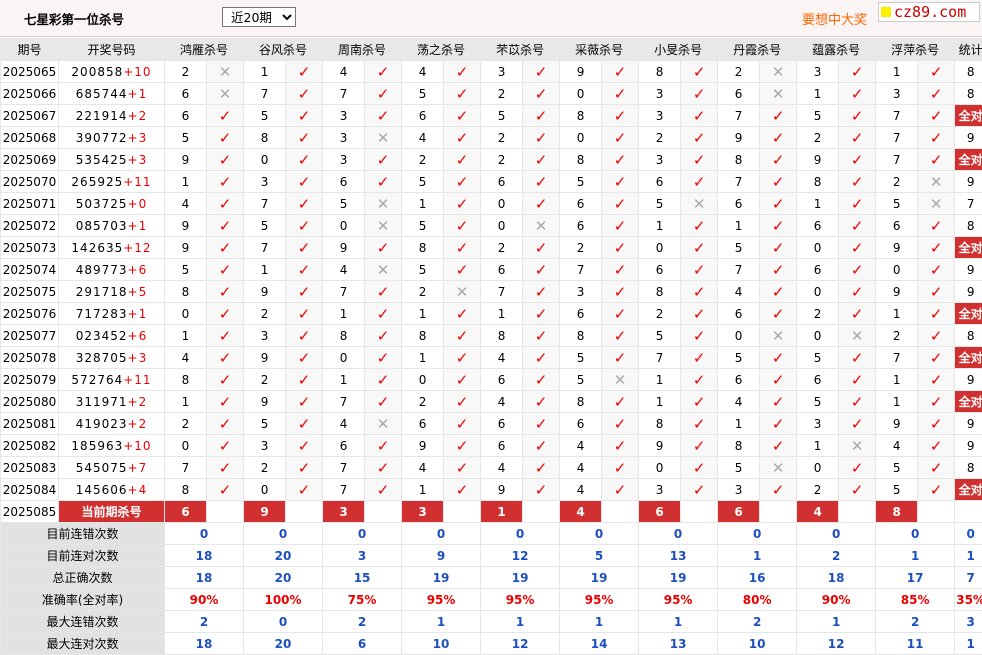 The height and width of the screenshot is (655, 982). I want to click on table-row: 2025067221914+26✓5✓3✓6✓5✓8✓3✓7✓5✓7✓全对, so click(491, 116).